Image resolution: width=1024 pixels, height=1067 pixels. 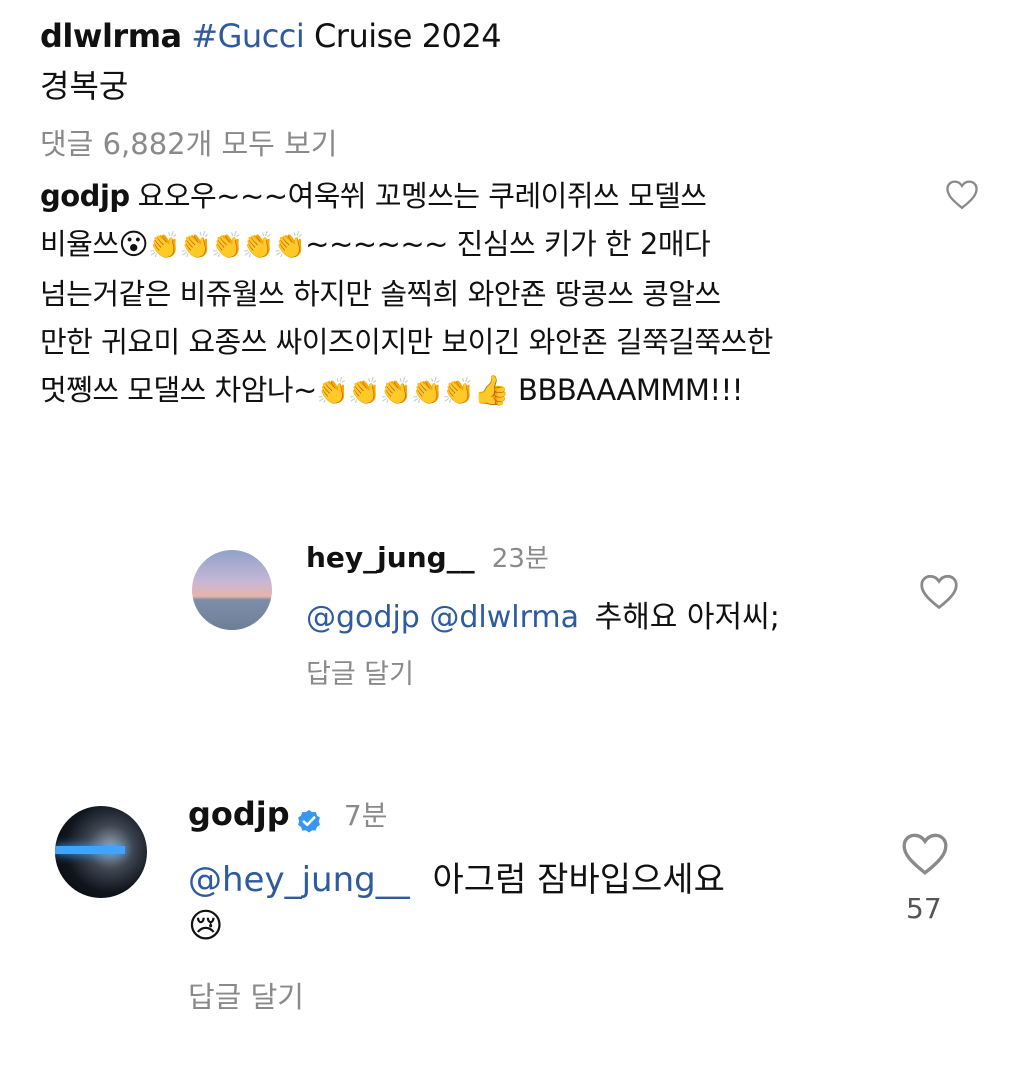 What do you see at coordinates (578, 880) in the screenshot?
I see `reply-text: 아그럼 잠바입으세요` at bounding box center [578, 880].